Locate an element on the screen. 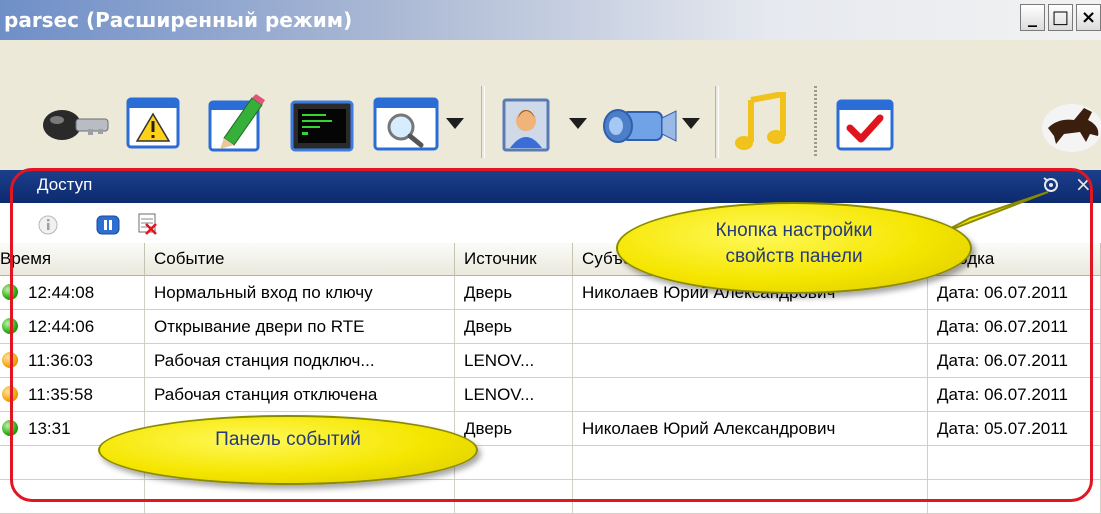 This screenshot has width=1101, height=514. cell-summary: Дата: 05.07.2011 is located at coordinates (1014, 429).